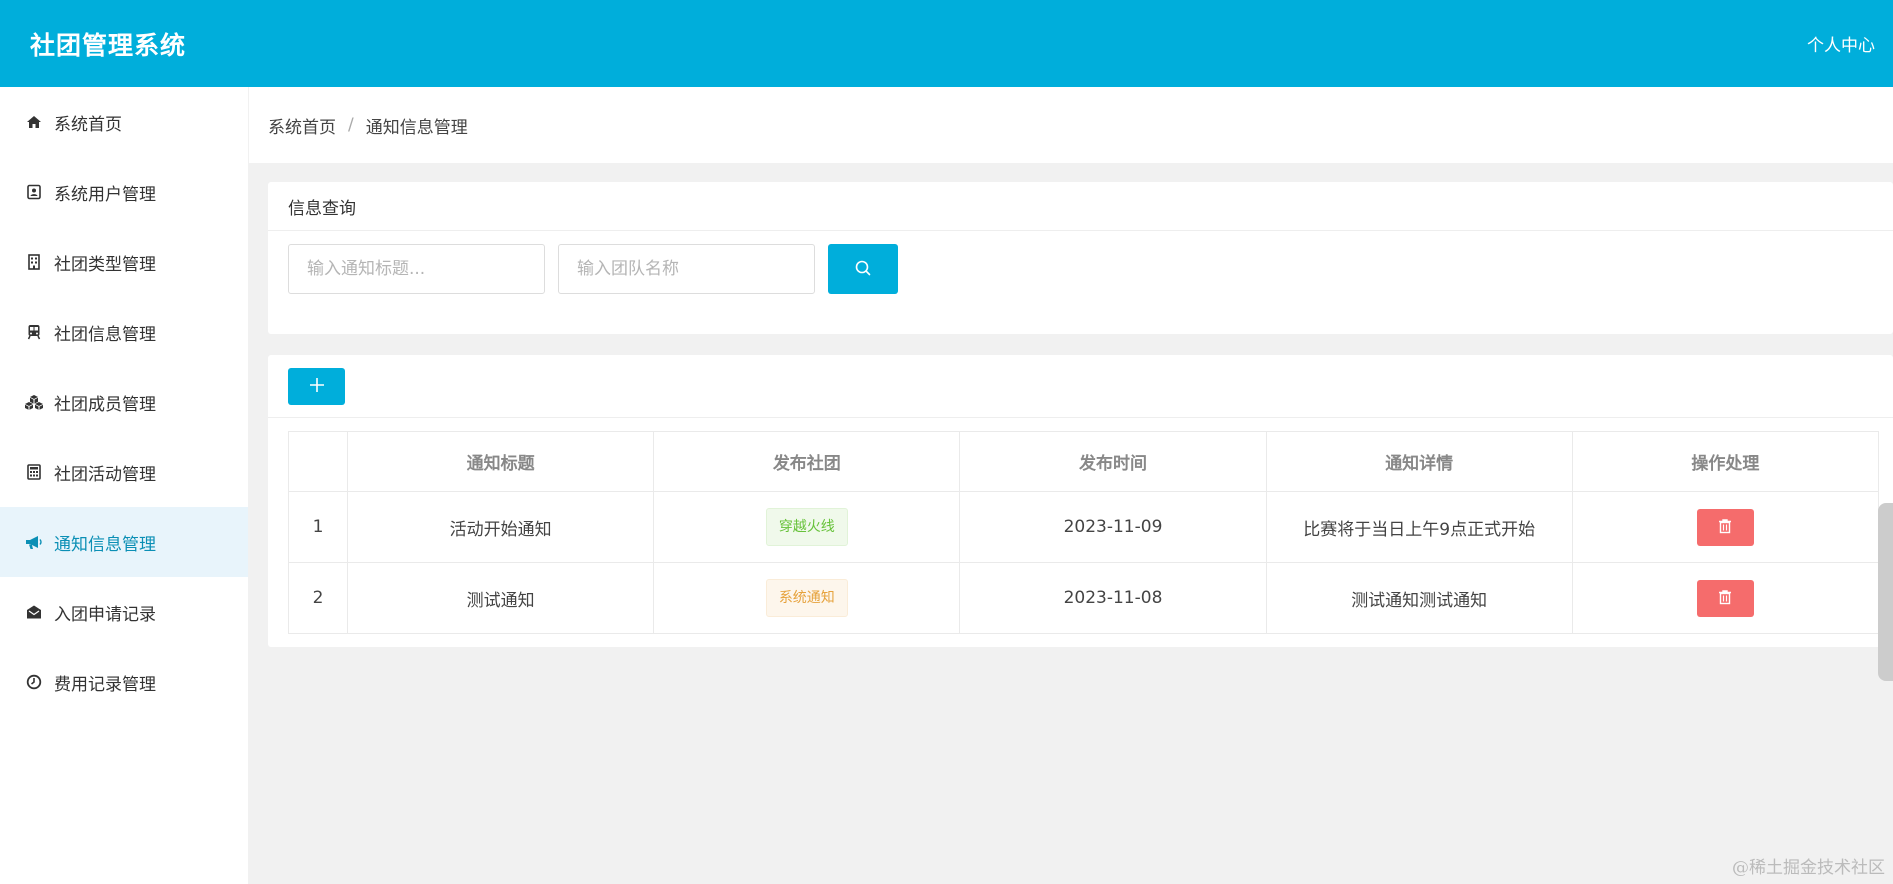 This screenshot has width=1893, height=884. I want to click on column-header-time: 发布时间, so click(1113, 461).